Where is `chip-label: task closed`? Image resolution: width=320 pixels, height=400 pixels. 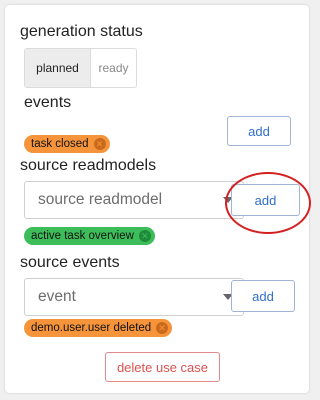
chip-label: task closed is located at coordinates (60, 144).